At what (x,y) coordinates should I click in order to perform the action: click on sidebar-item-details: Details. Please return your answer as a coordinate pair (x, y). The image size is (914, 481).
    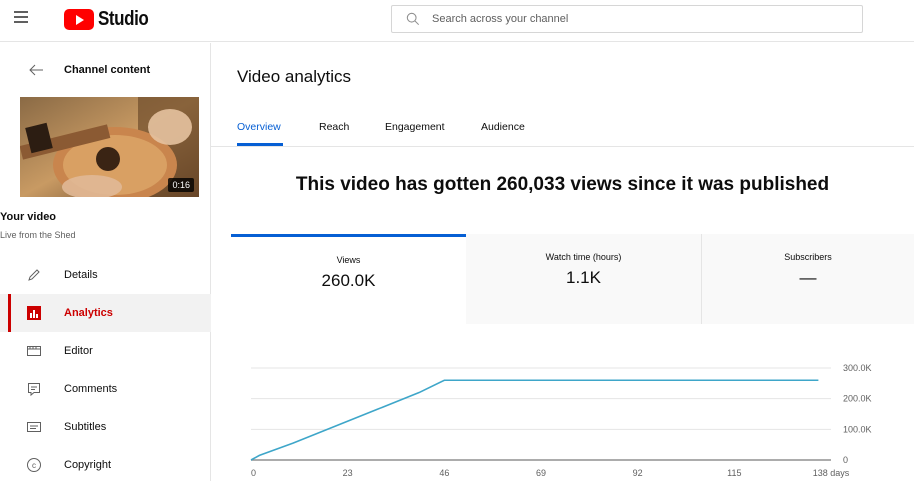
    Looking at the image, I should click on (105, 275).